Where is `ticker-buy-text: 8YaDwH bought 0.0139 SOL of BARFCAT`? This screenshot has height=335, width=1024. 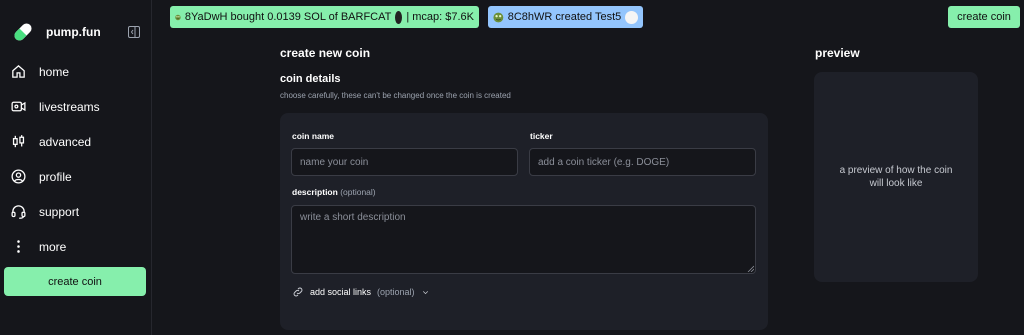
ticker-buy-text: 8YaDwH bought 0.0139 SOL of BARFCAT is located at coordinates (288, 17).